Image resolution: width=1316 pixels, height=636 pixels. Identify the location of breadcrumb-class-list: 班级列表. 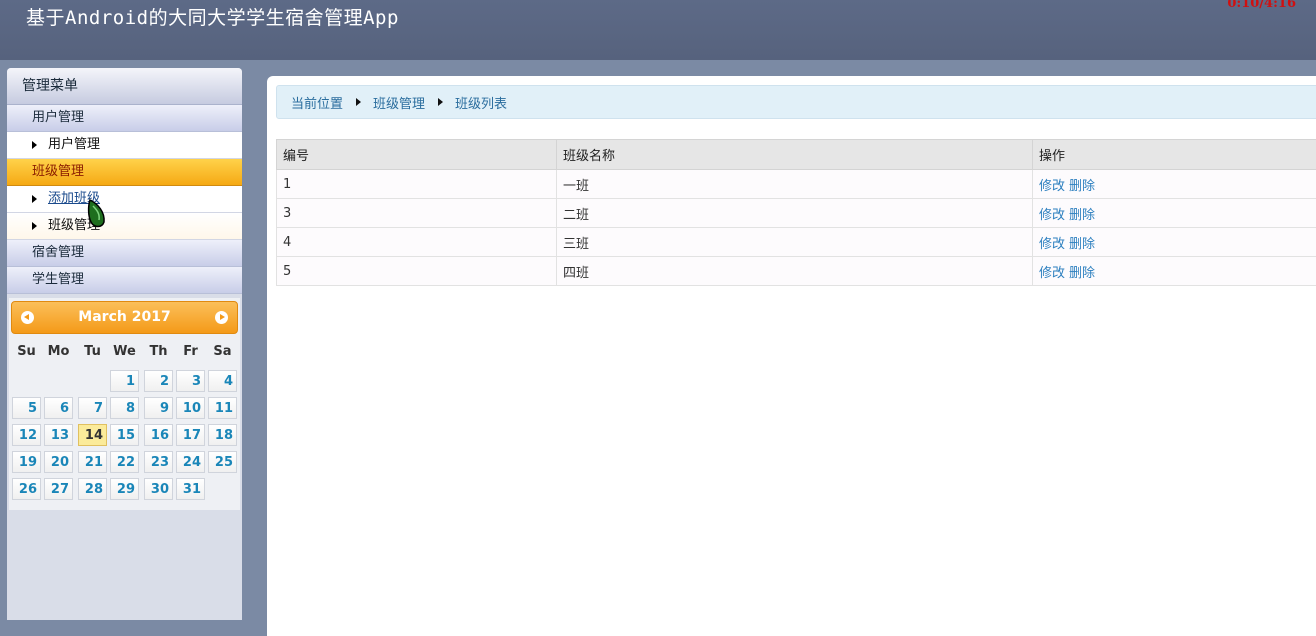
(481, 102).